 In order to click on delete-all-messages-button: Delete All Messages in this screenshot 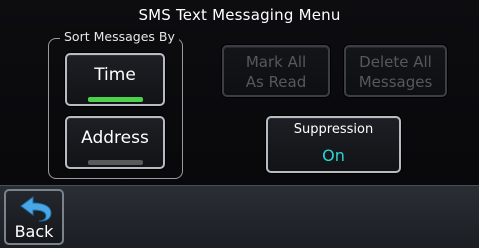, I will do `click(395, 71)`.